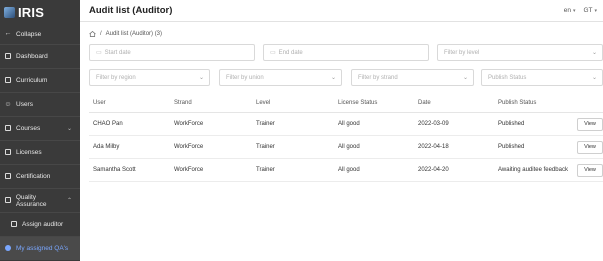  Describe the element at coordinates (129, 104) in the screenshot. I see `column-header-user: User` at that location.